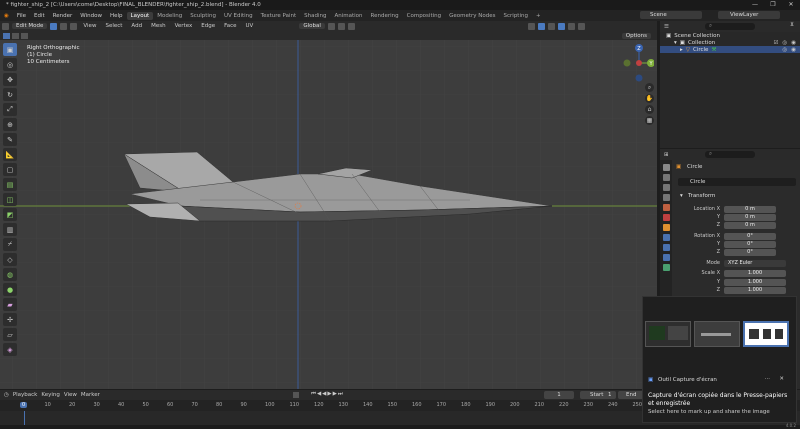 This screenshot has width=800, height=429. I want to click on outliner-row-circle: ▸ ▽ Circle ⚒ ◎ ◉, so click(730, 49).